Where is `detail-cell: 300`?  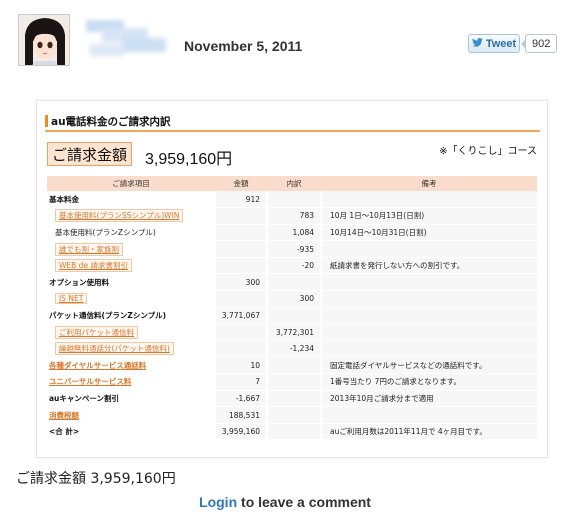
detail-cell: 300 is located at coordinates (293, 299).